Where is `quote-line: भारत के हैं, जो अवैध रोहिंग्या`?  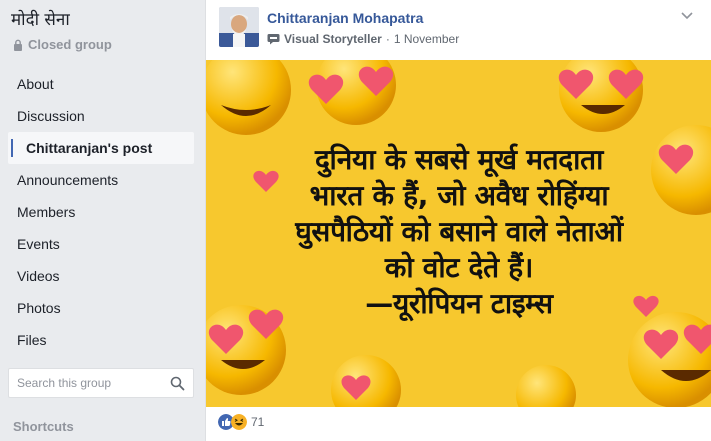 quote-line: भारत के हैं, जो अवैध रोहिंग्या is located at coordinates (459, 195).